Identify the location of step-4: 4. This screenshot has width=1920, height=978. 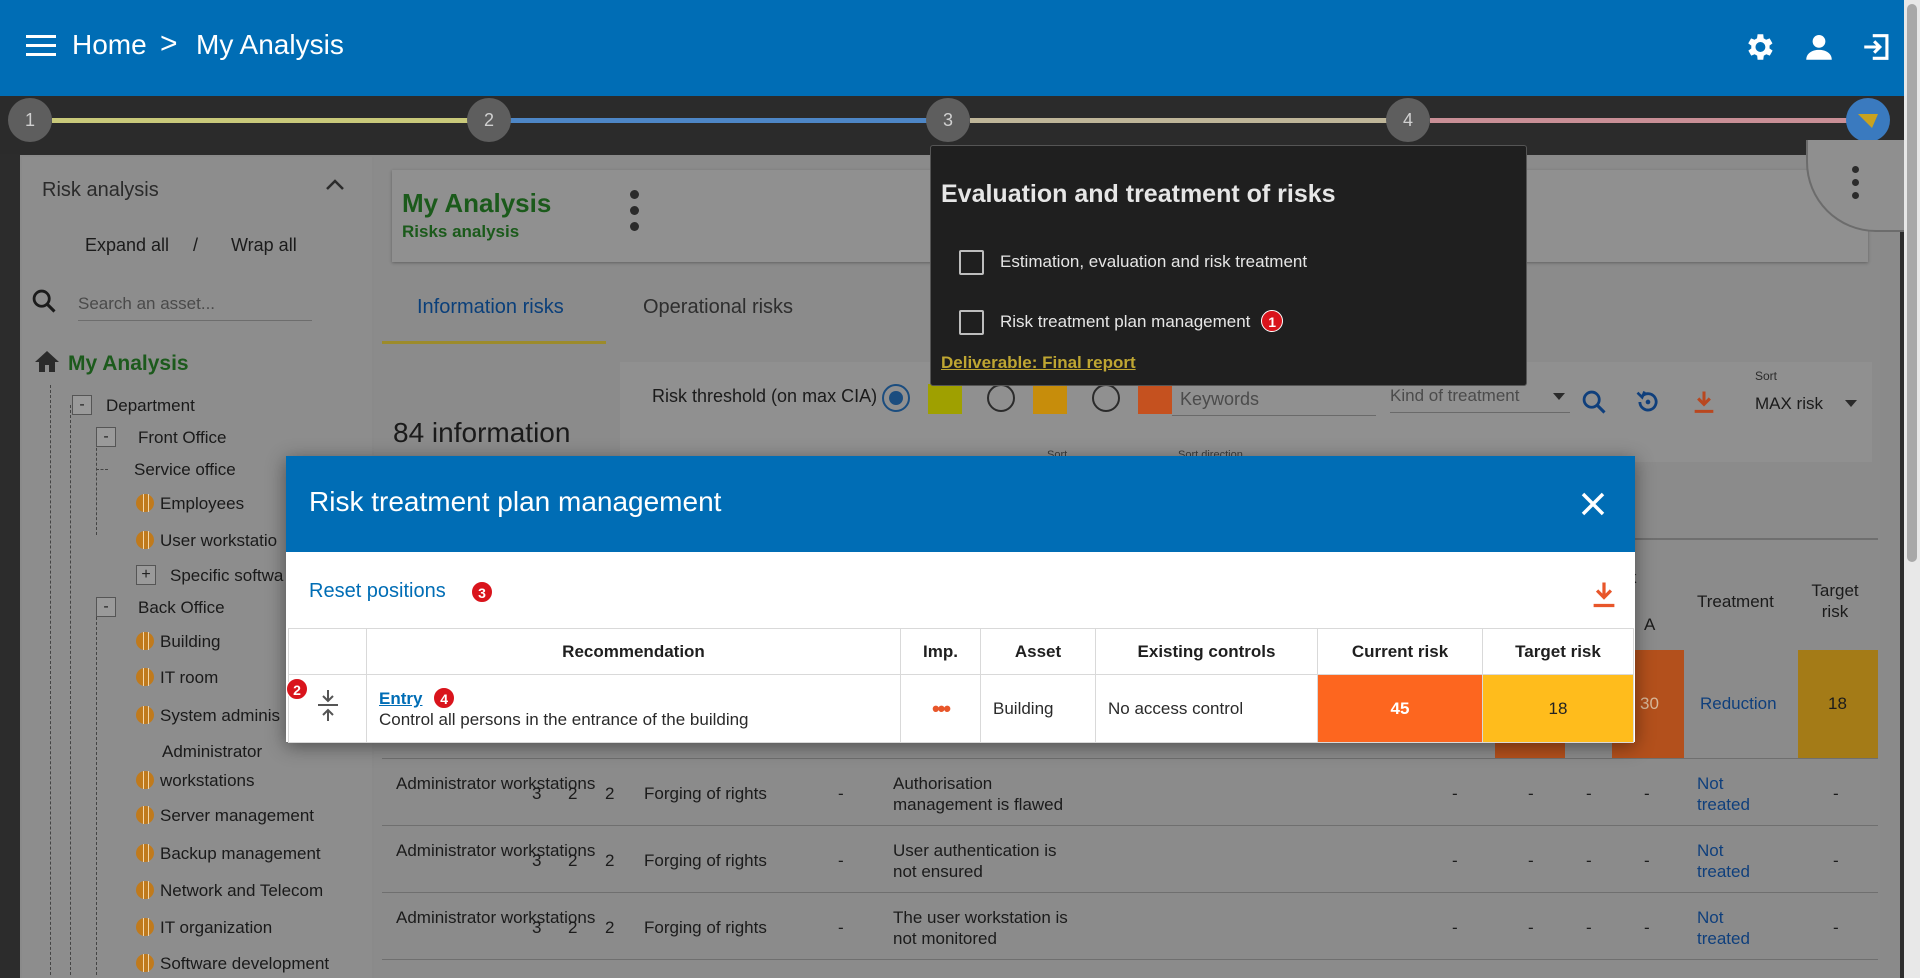
(1408, 120).